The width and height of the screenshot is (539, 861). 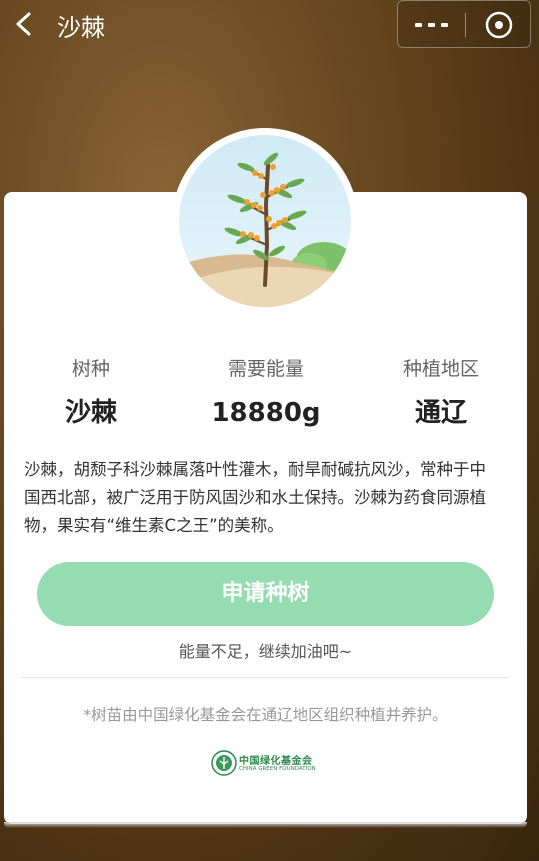 I want to click on close-button, so click(x=499, y=24).